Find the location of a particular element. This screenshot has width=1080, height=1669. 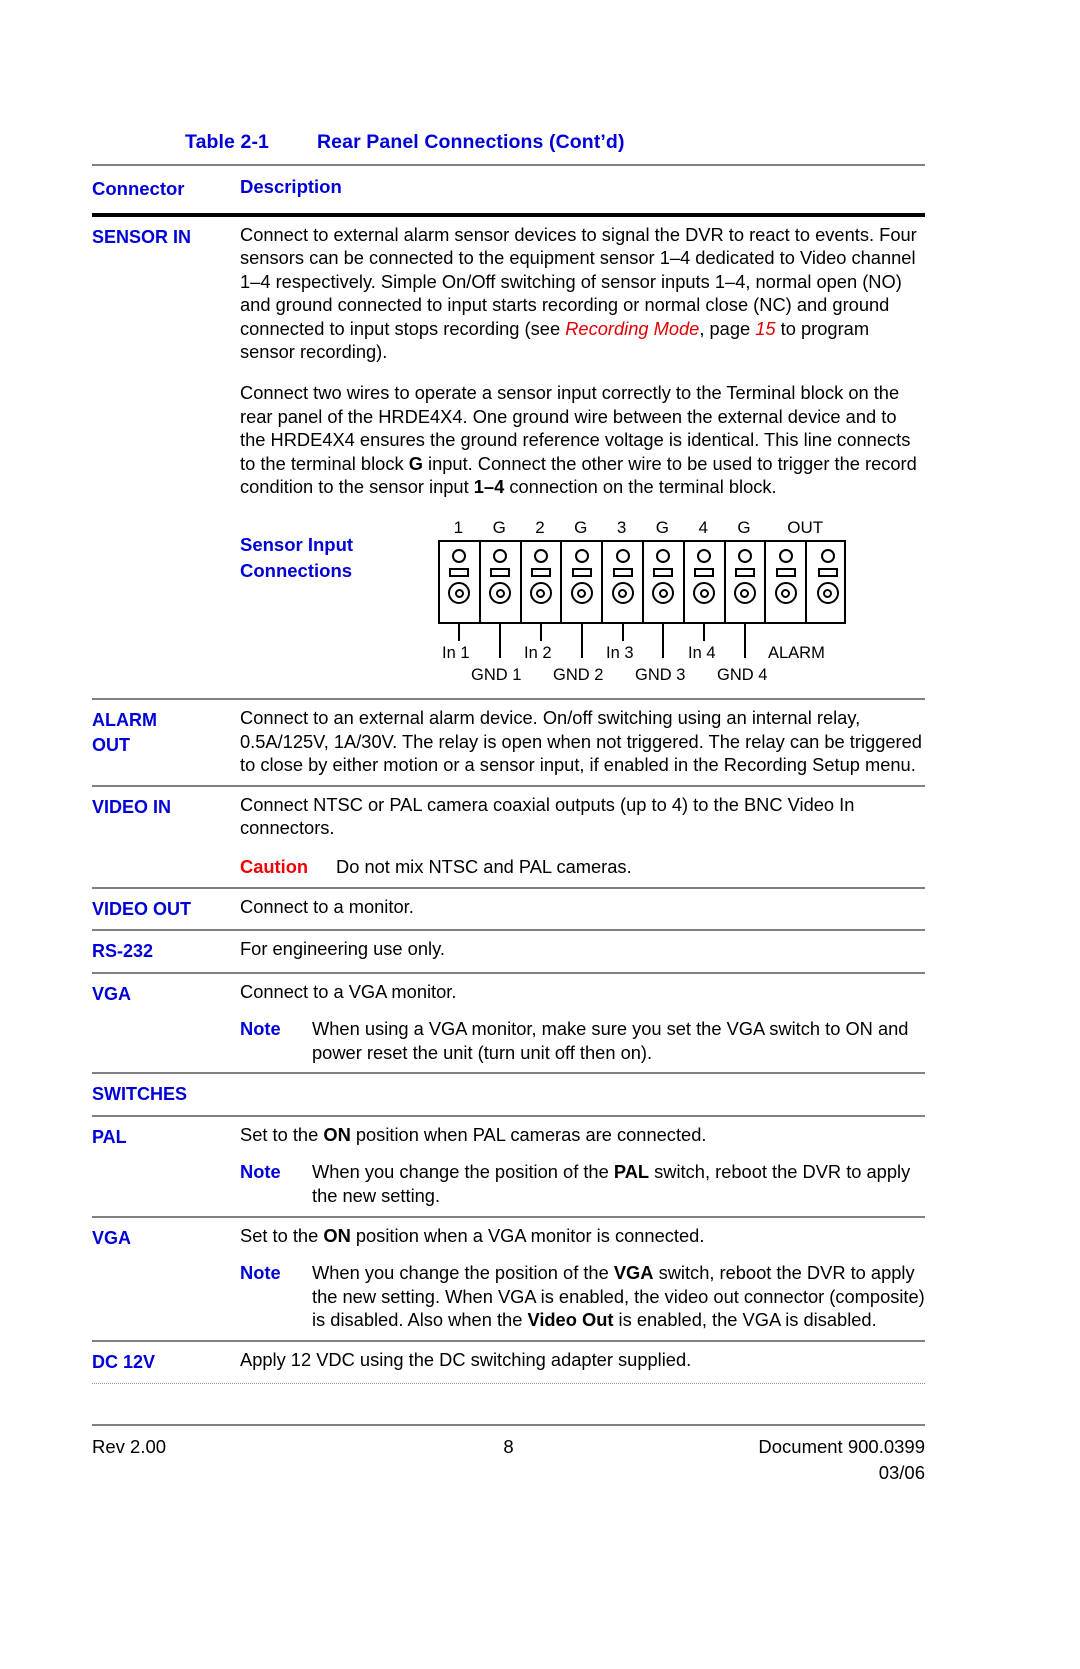

terminal-g1 is located at coordinates (501, 582).